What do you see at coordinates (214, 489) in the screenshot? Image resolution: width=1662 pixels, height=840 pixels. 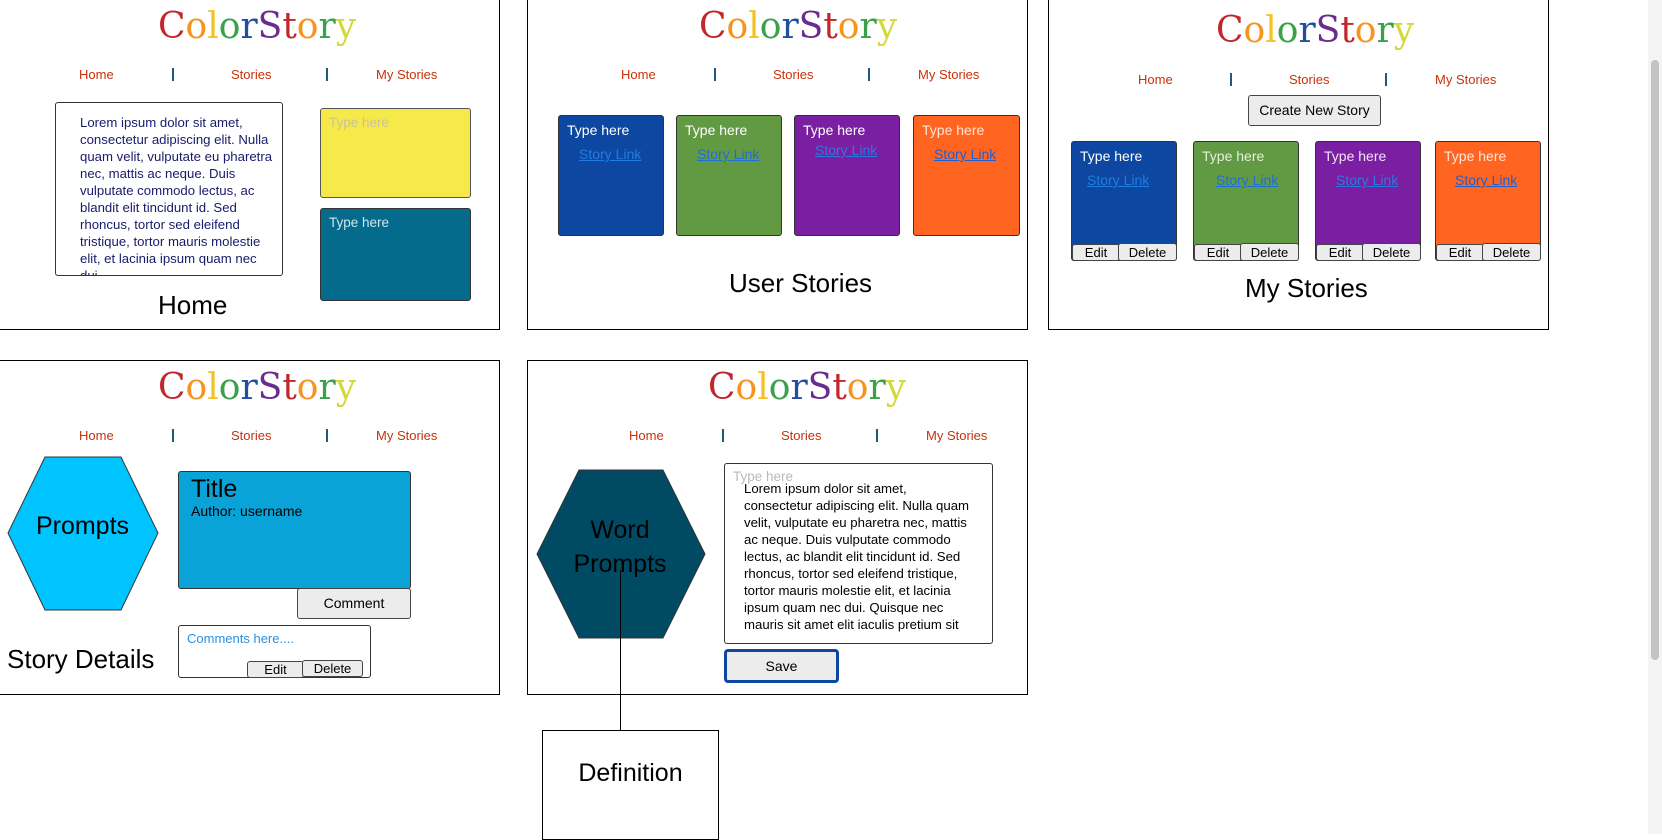 I see `story-title: Title` at bounding box center [214, 489].